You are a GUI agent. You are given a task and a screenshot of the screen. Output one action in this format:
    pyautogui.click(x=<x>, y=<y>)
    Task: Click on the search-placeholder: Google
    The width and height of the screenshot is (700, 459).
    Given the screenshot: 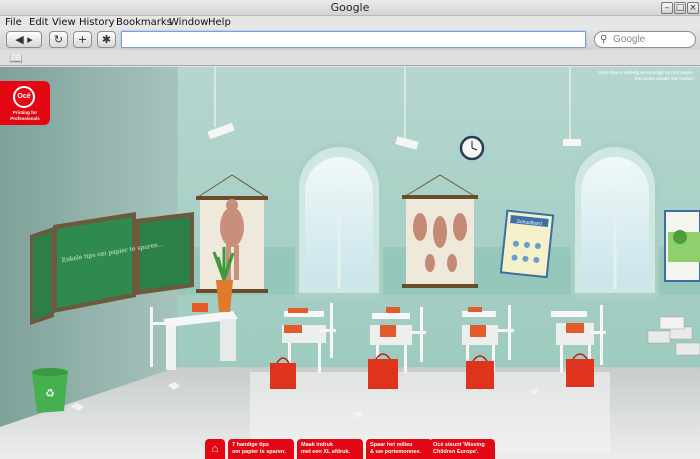 What is the action you would take?
    pyautogui.click(x=629, y=39)
    